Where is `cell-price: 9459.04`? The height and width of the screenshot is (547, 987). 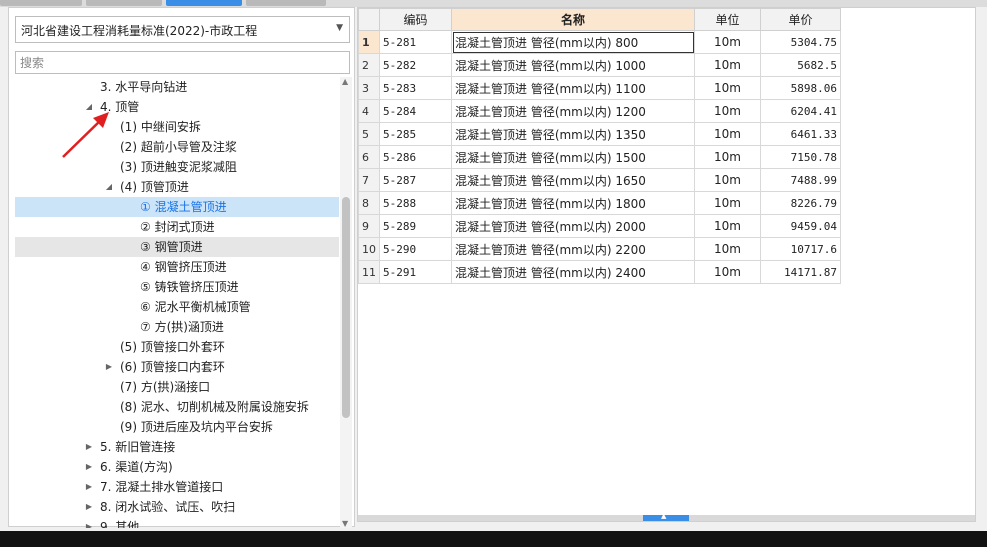
cell-price: 9459.04 is located at coordinates (800, 226).